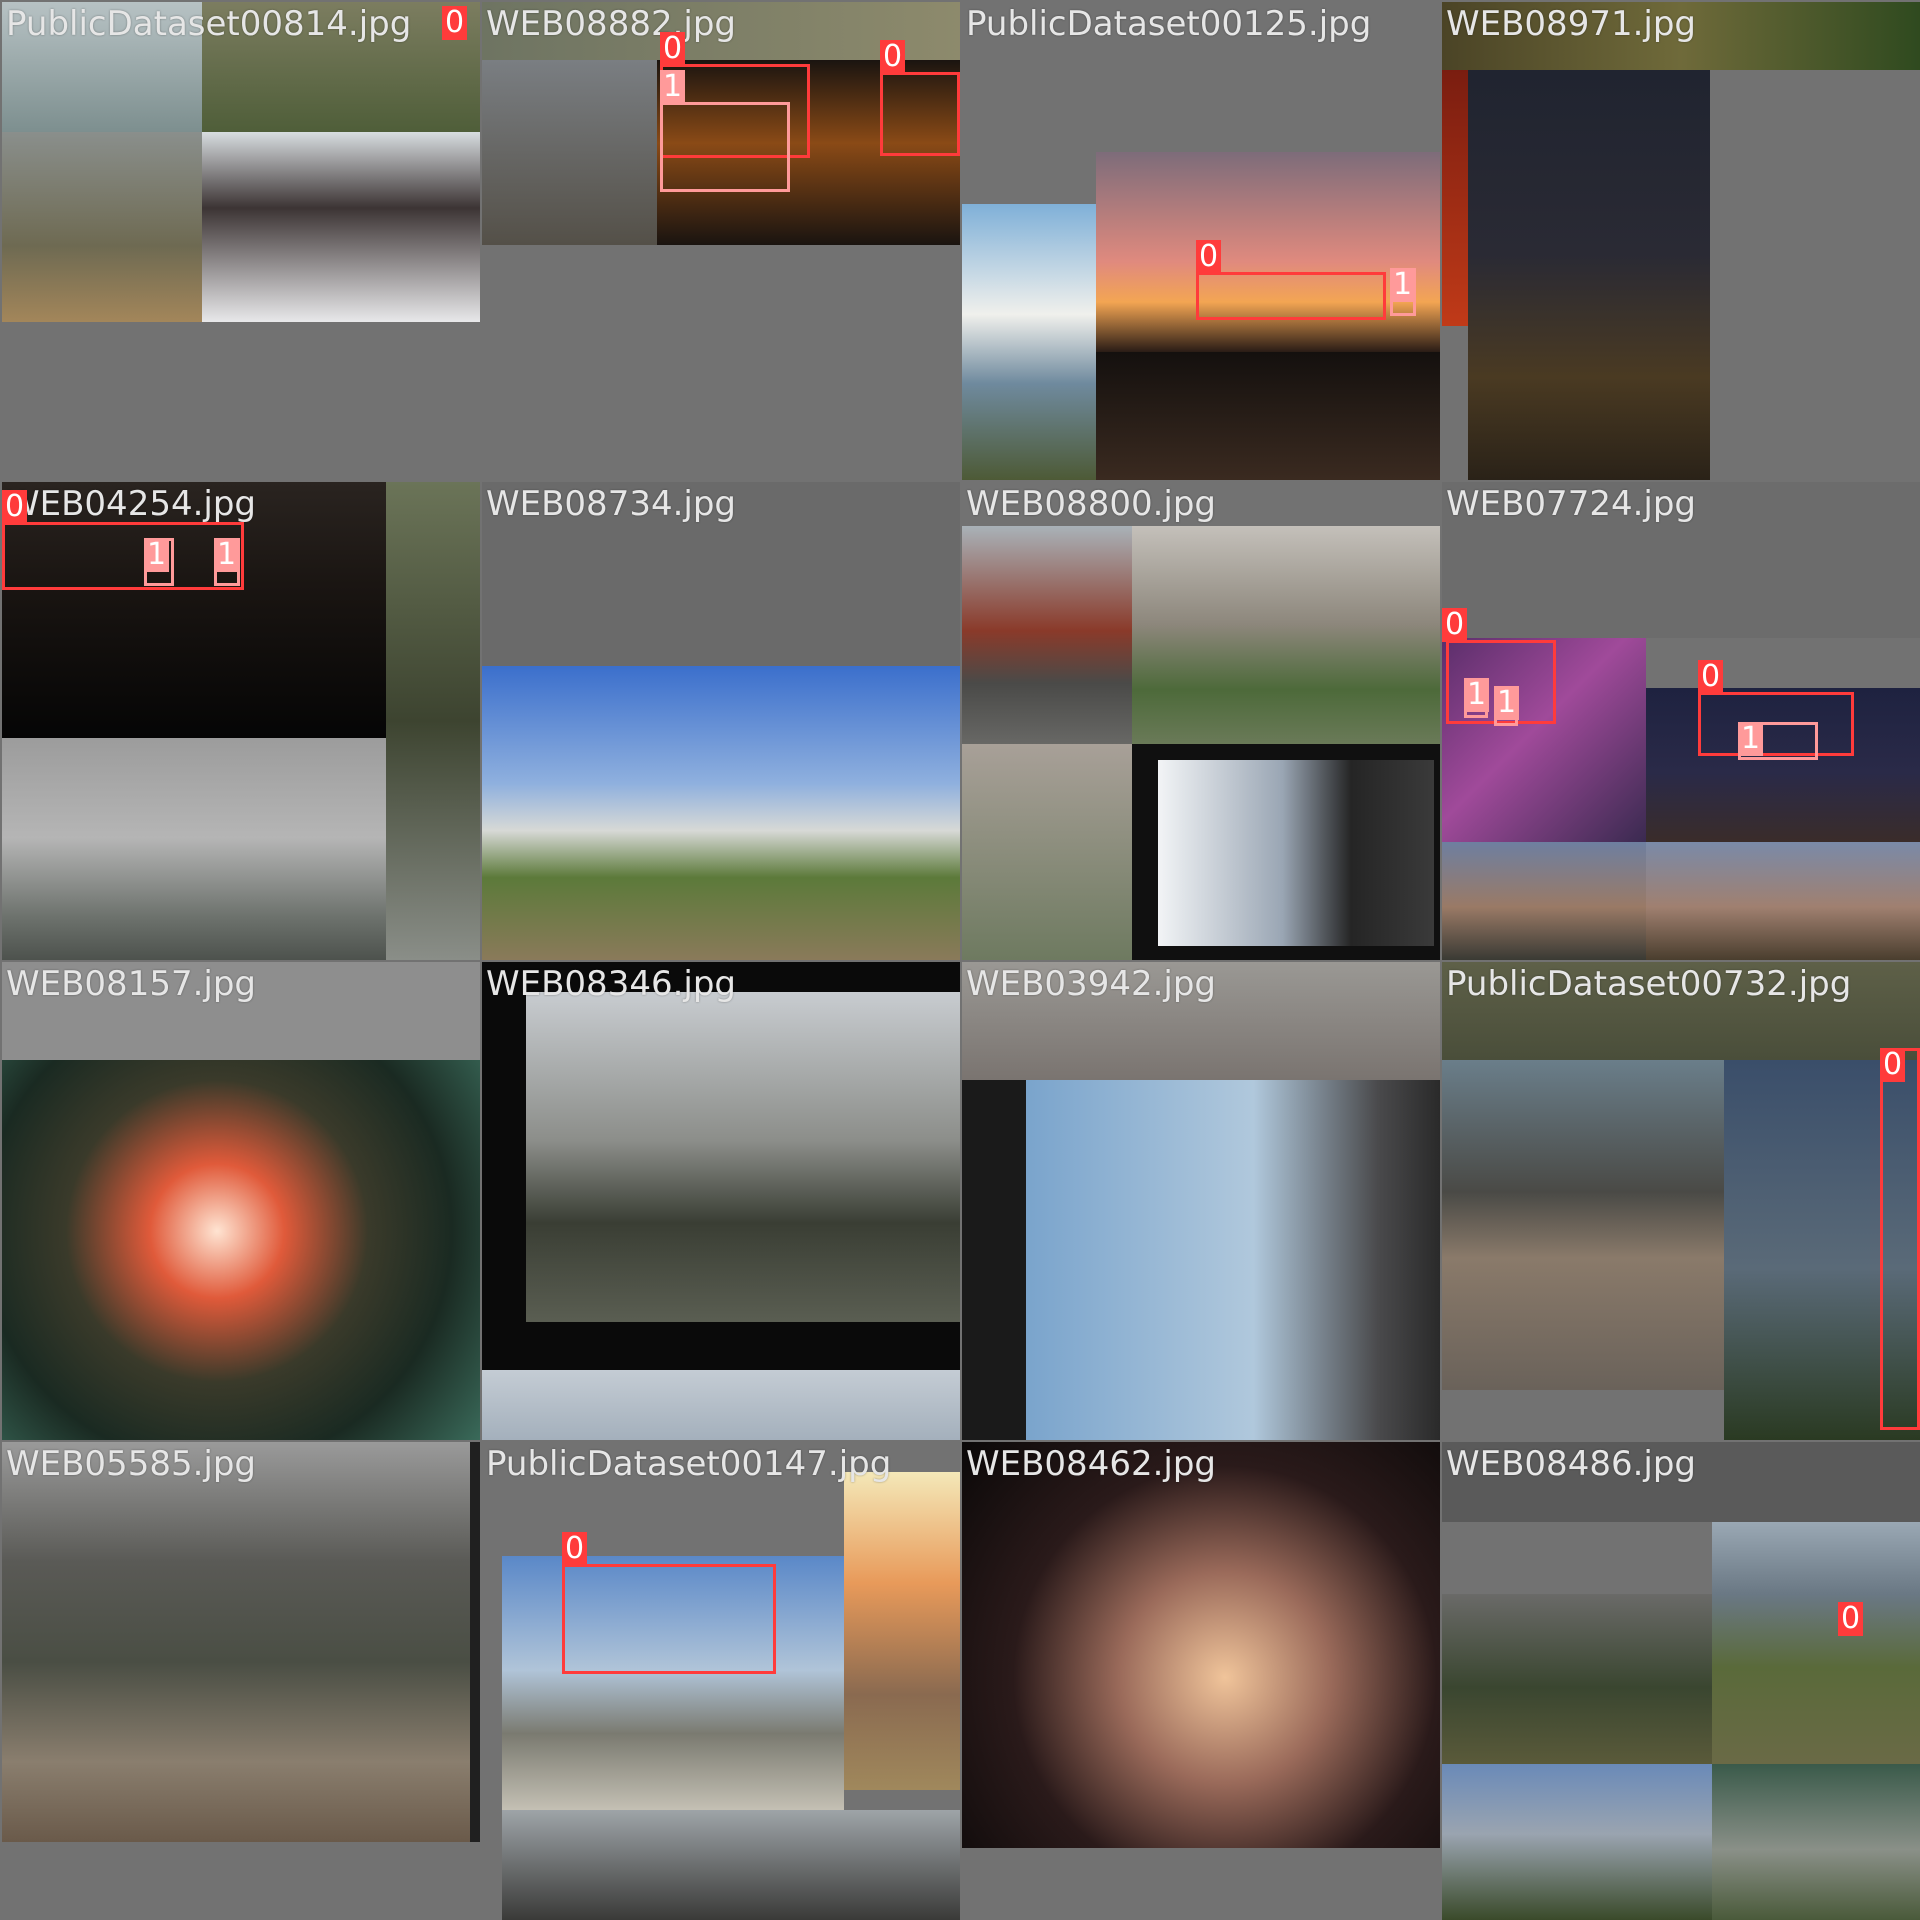 The width and height of the screenshot is (1920, 1920). I want to click on filename-label: WEB08971.jpg, so click(1571, 24).